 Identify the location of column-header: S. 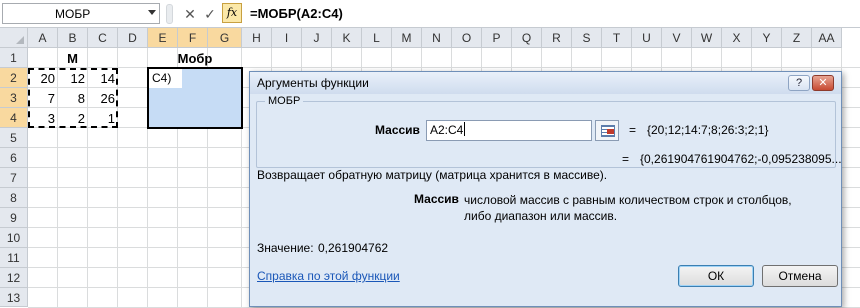
(587, 38).